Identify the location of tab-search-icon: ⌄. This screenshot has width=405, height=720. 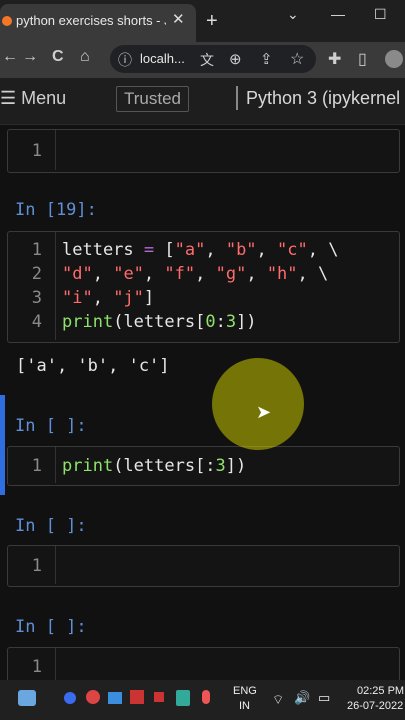
(293, 14).